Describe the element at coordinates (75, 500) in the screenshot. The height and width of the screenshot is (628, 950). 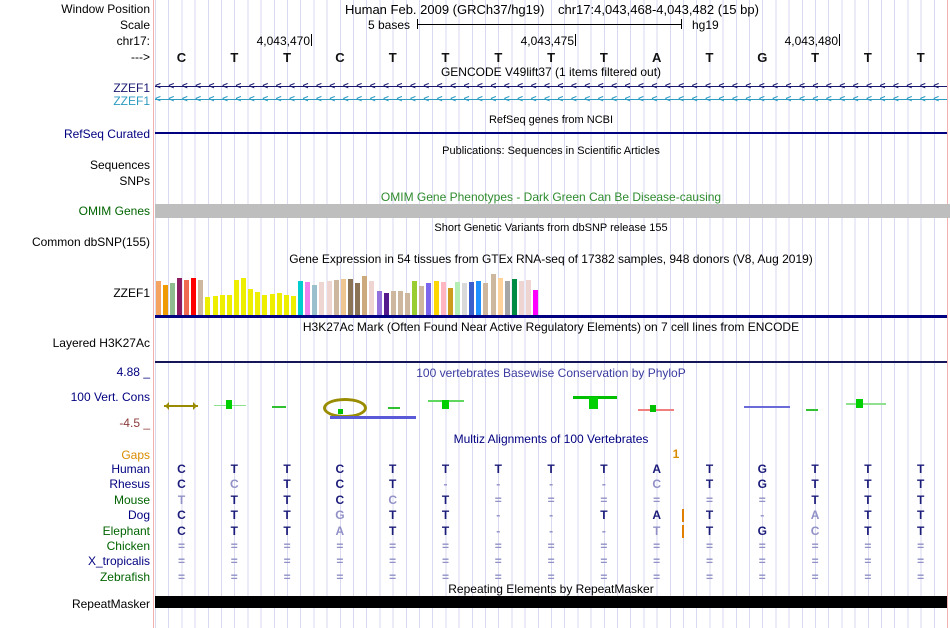
I see `species-label-mouse: Mouse` at that location.